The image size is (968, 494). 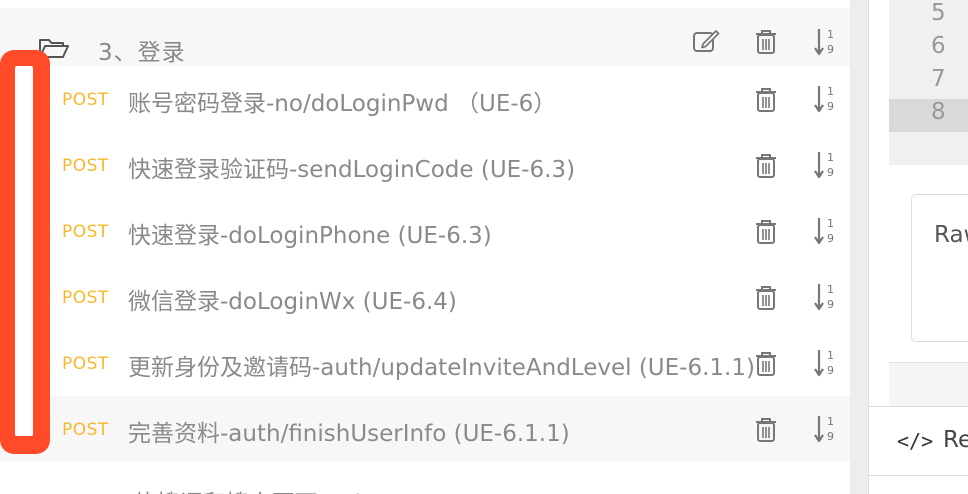 What do you see at coordinates (955, 440) in the screenshot?
I see `response-label: Re` at bounding box center [955, 440].